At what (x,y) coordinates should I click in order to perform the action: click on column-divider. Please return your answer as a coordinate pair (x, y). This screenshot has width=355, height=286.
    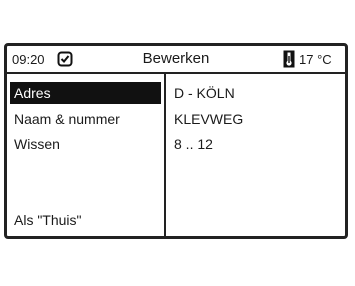
    Looking at the image, I should click on (165, 155).